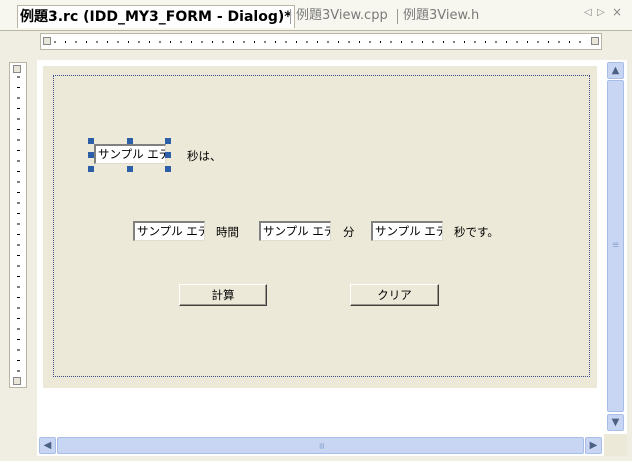 The height and width of the screenshot is (461, 632). I want to click on scroll-up-icon: ▲, so click(615, 70).